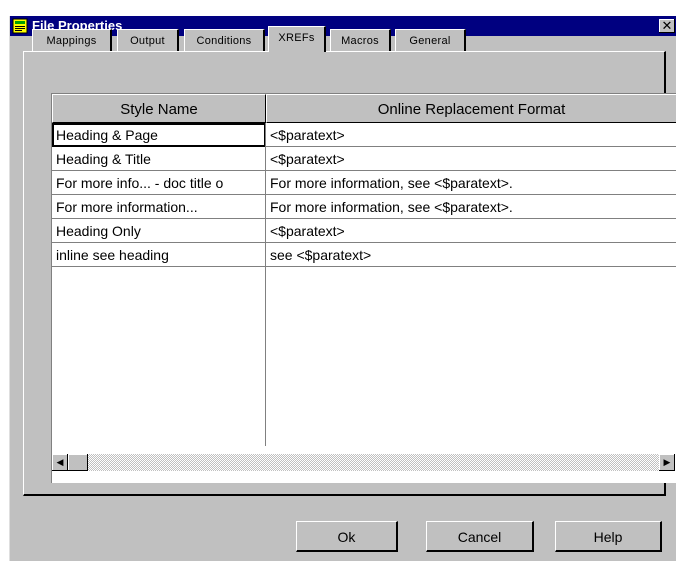 Image resolution: width=676 pixels, height=561 pixels. I want to click on style-name-cell: Heading Only, so click(159, 231).